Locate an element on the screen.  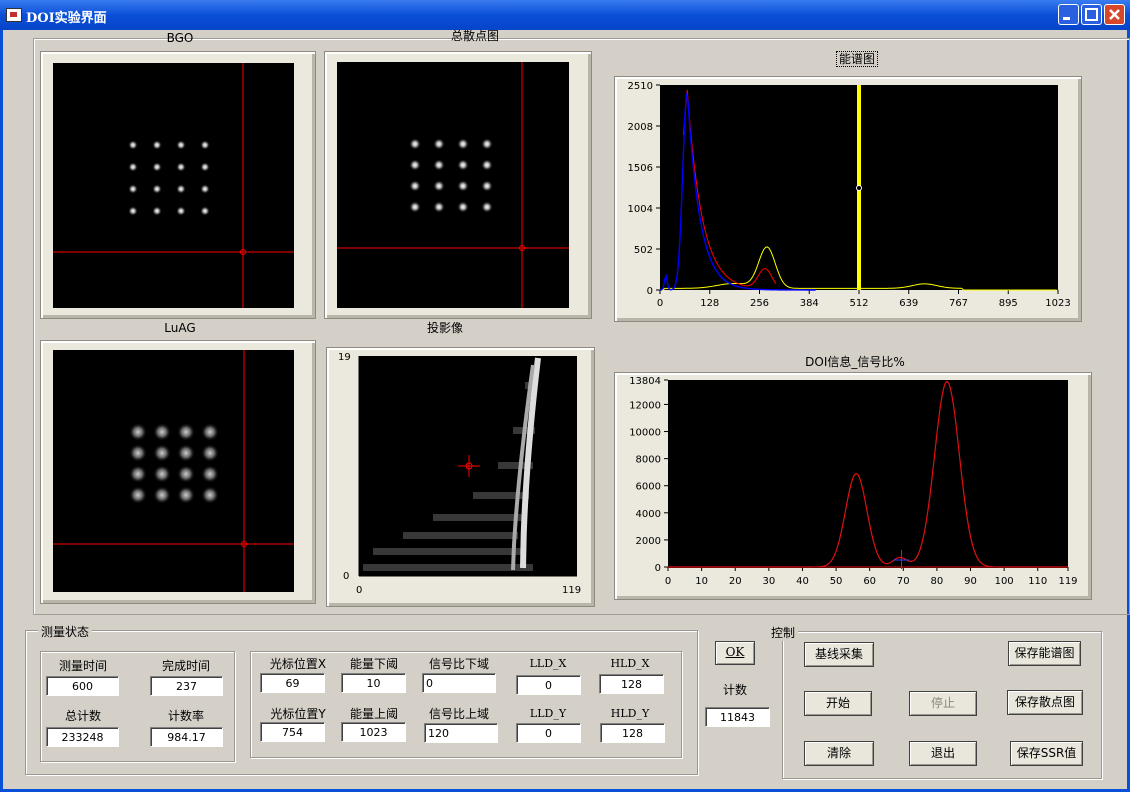
count-field: 11843 is located at coordinates (737, 717).